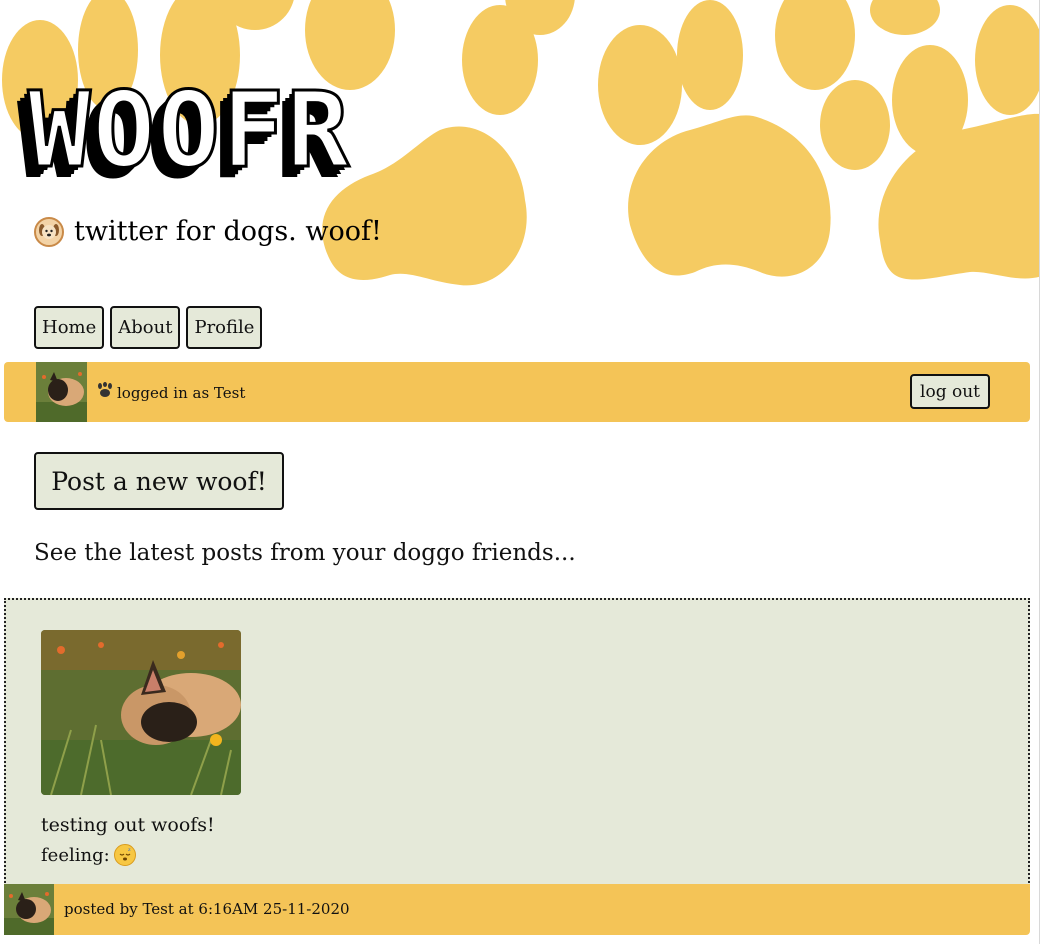  Describe the element at coordinates (105, 392) in the screenshot. I see `paw-icon` at that location.